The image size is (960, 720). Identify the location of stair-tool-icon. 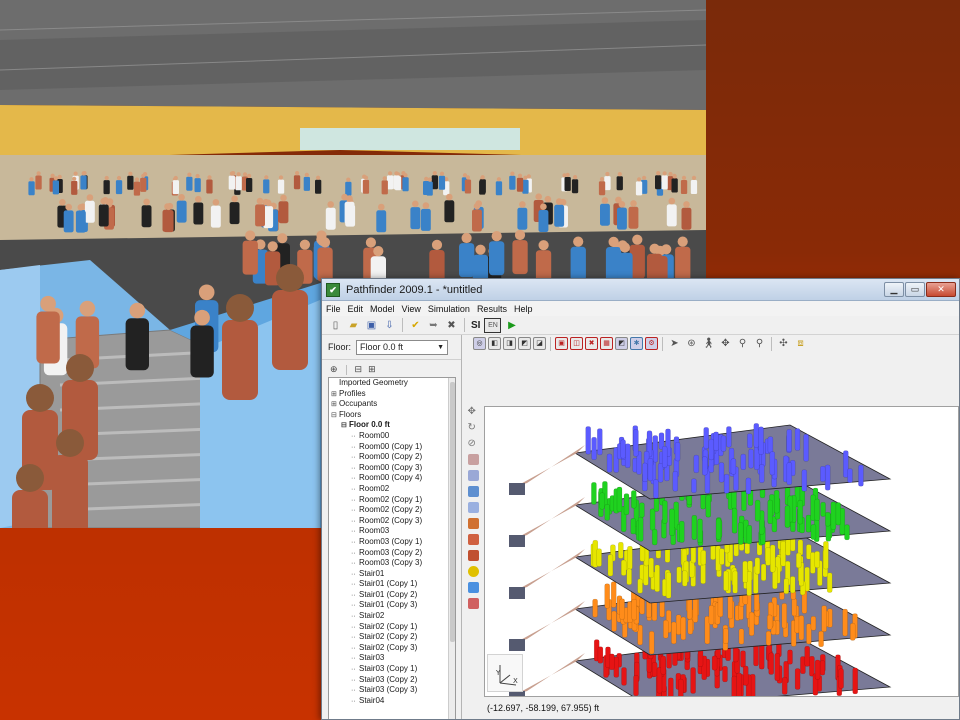
(473, 523).